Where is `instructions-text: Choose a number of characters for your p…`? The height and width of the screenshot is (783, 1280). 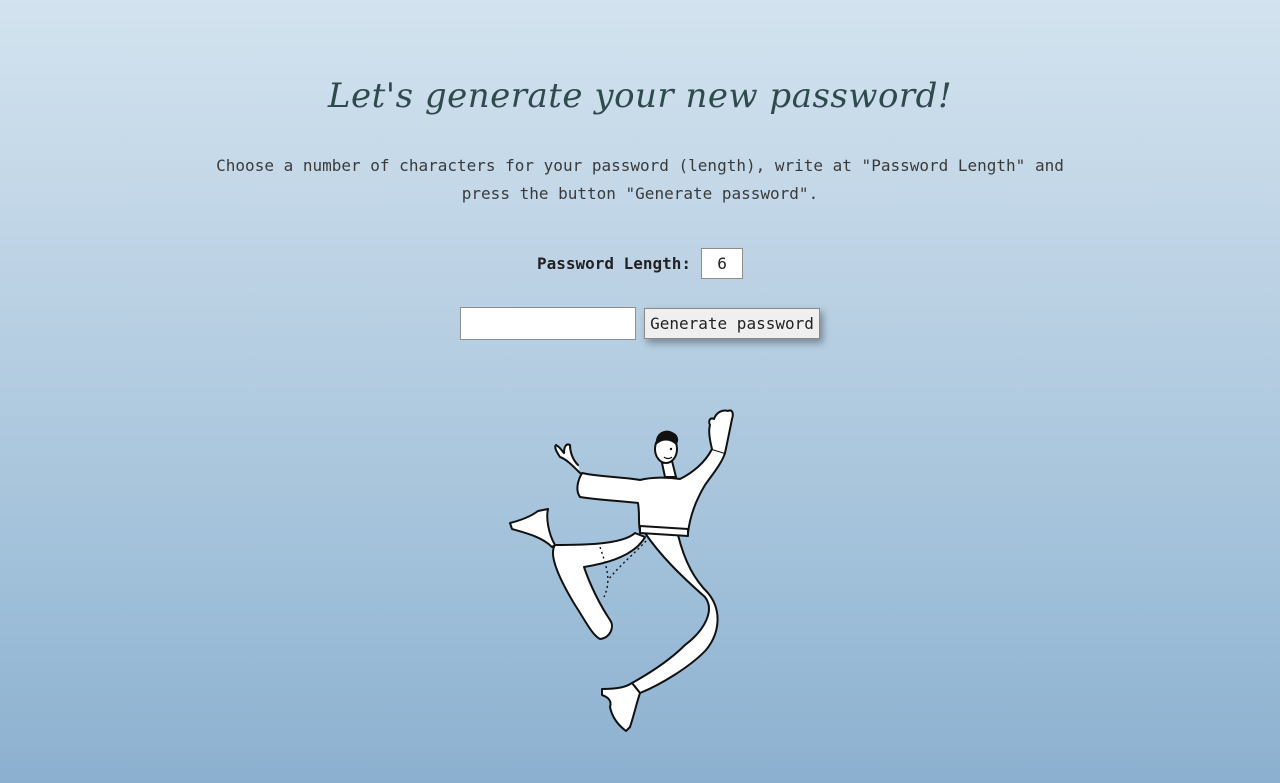
instructions-text: Choose a number of characters for your p… is located at coordinates (640, 179).